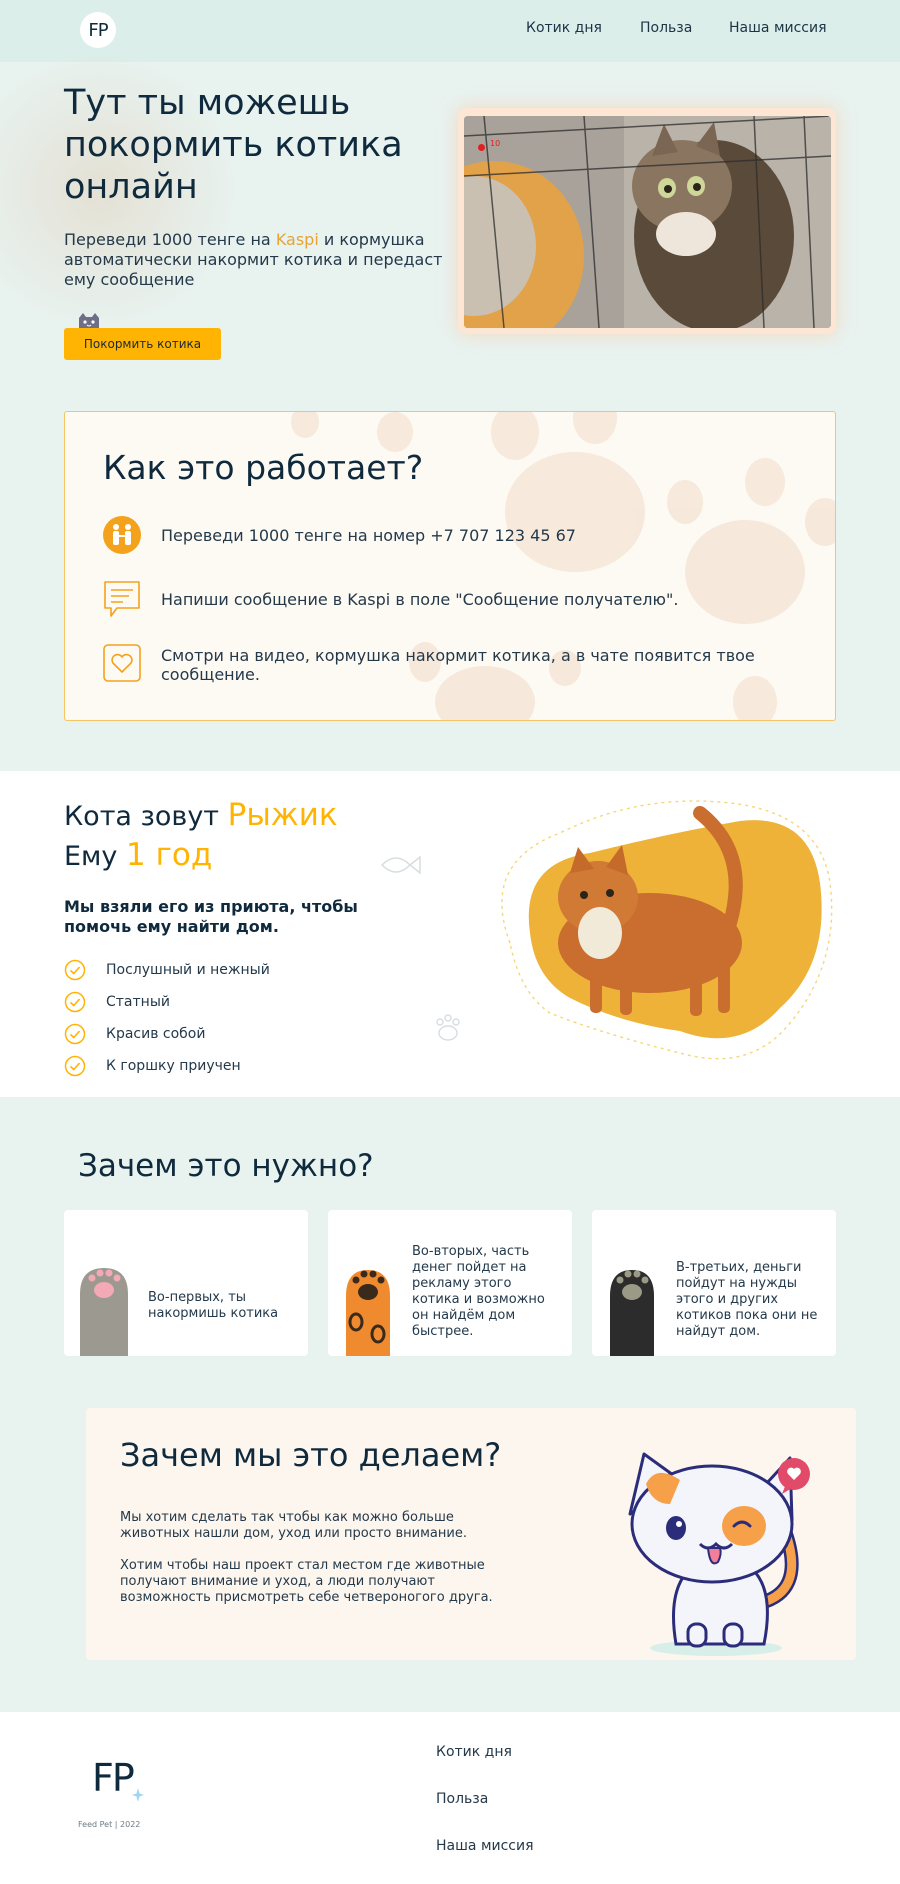 The width and height of the screenshot is (900, 1884). What do you see at coordinates (173, 1066) in the screenshot?
I see `trait-label: К горшку приучен` at bounding box center [173, 1066].